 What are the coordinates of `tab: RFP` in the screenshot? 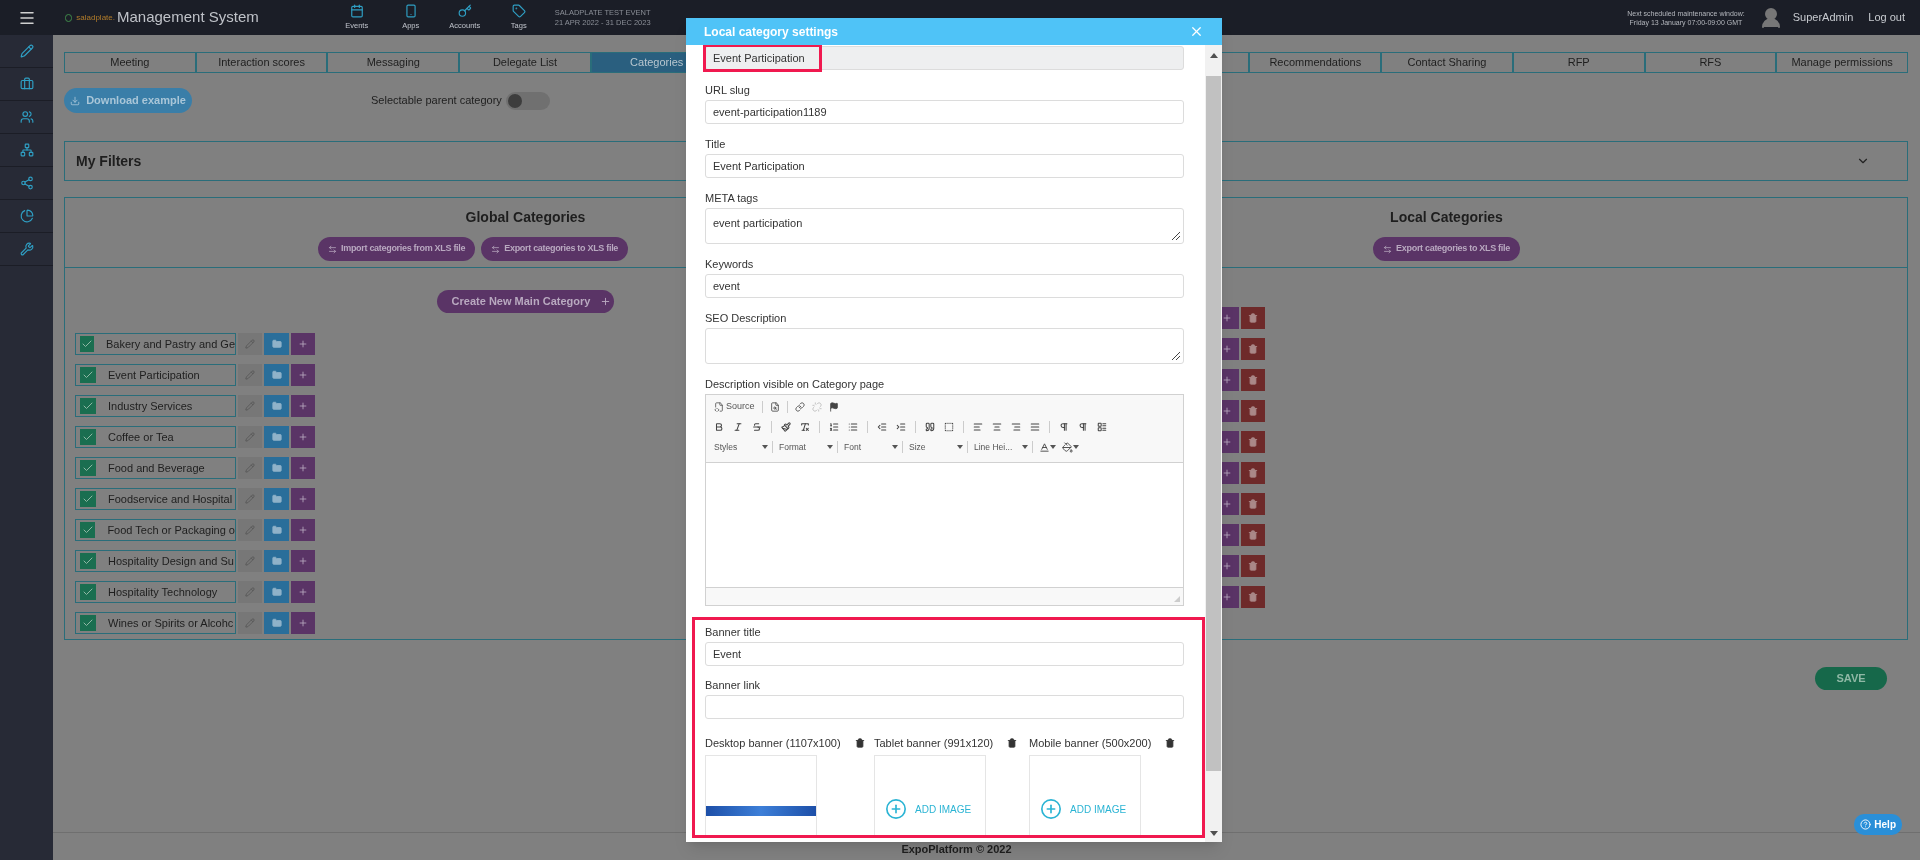 It's located at (1578, 62).